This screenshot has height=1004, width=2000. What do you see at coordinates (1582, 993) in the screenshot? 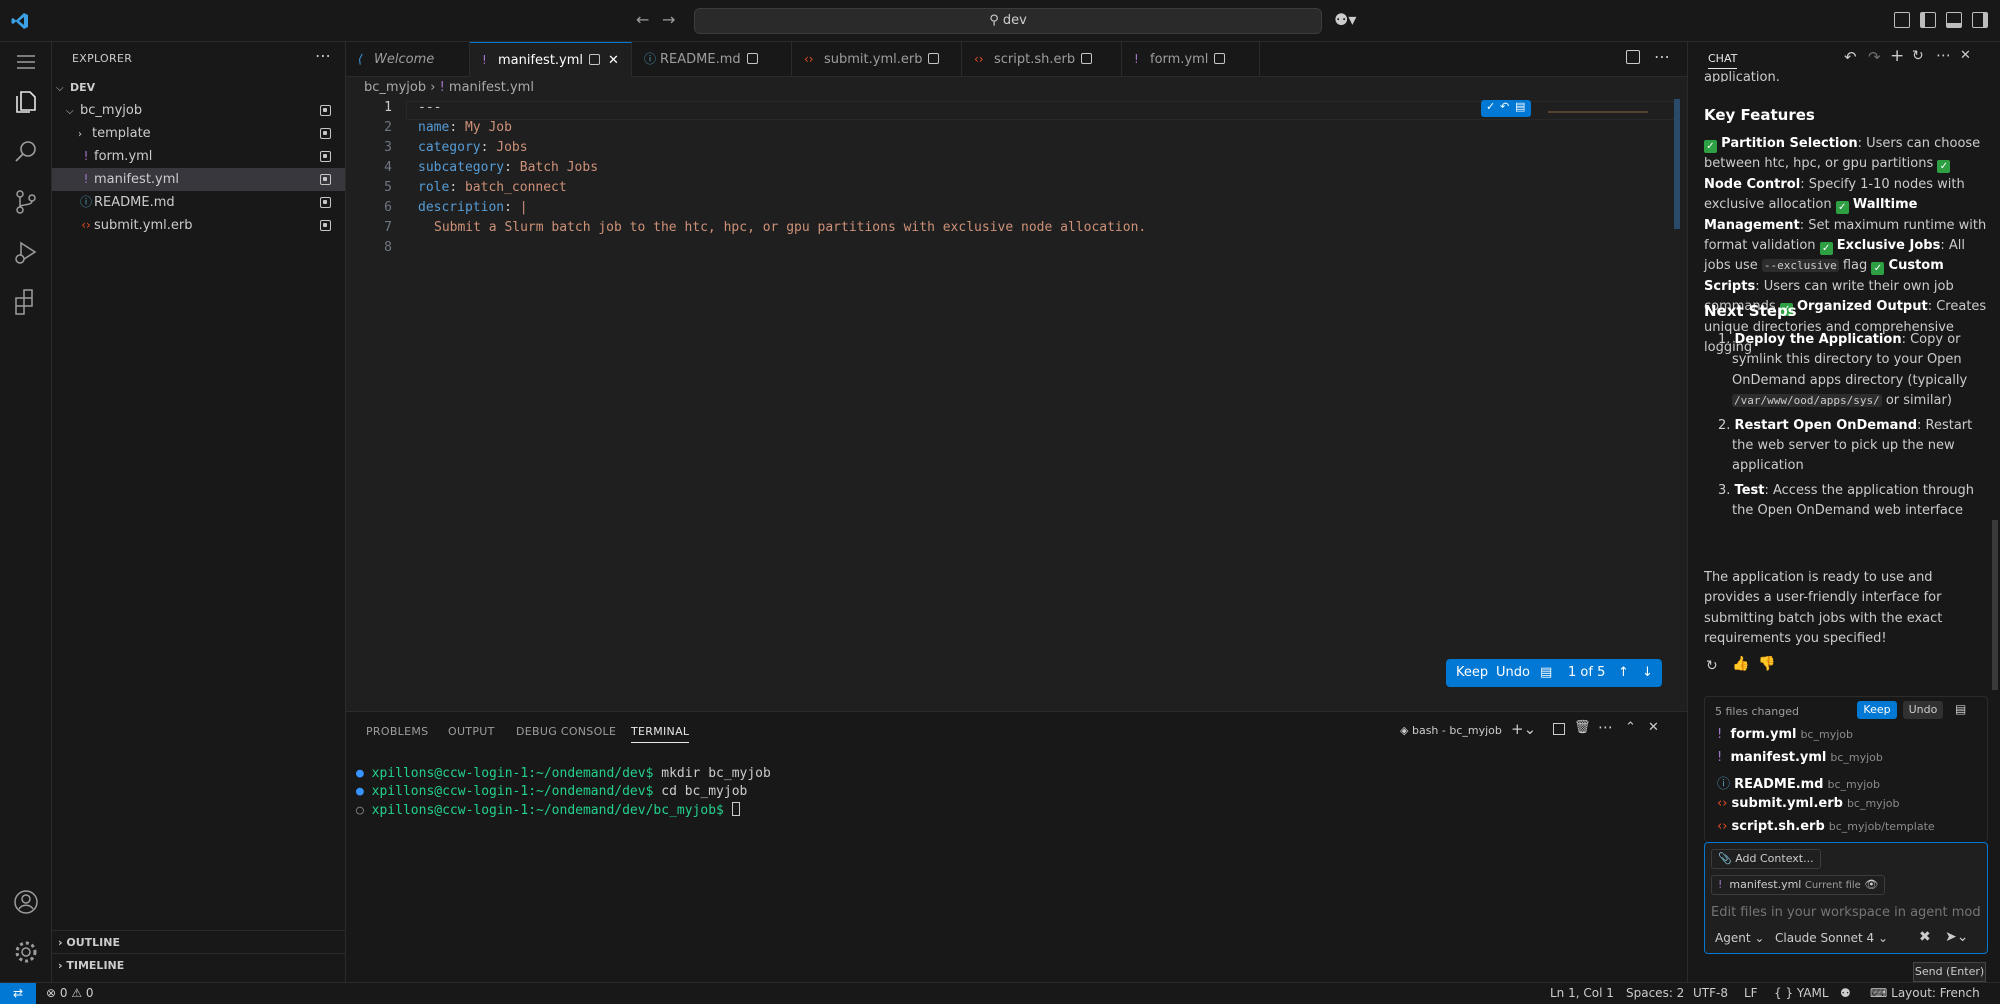
I see `cursor-position: Ln 1, Col 1` at bounding box center [1582, 993].